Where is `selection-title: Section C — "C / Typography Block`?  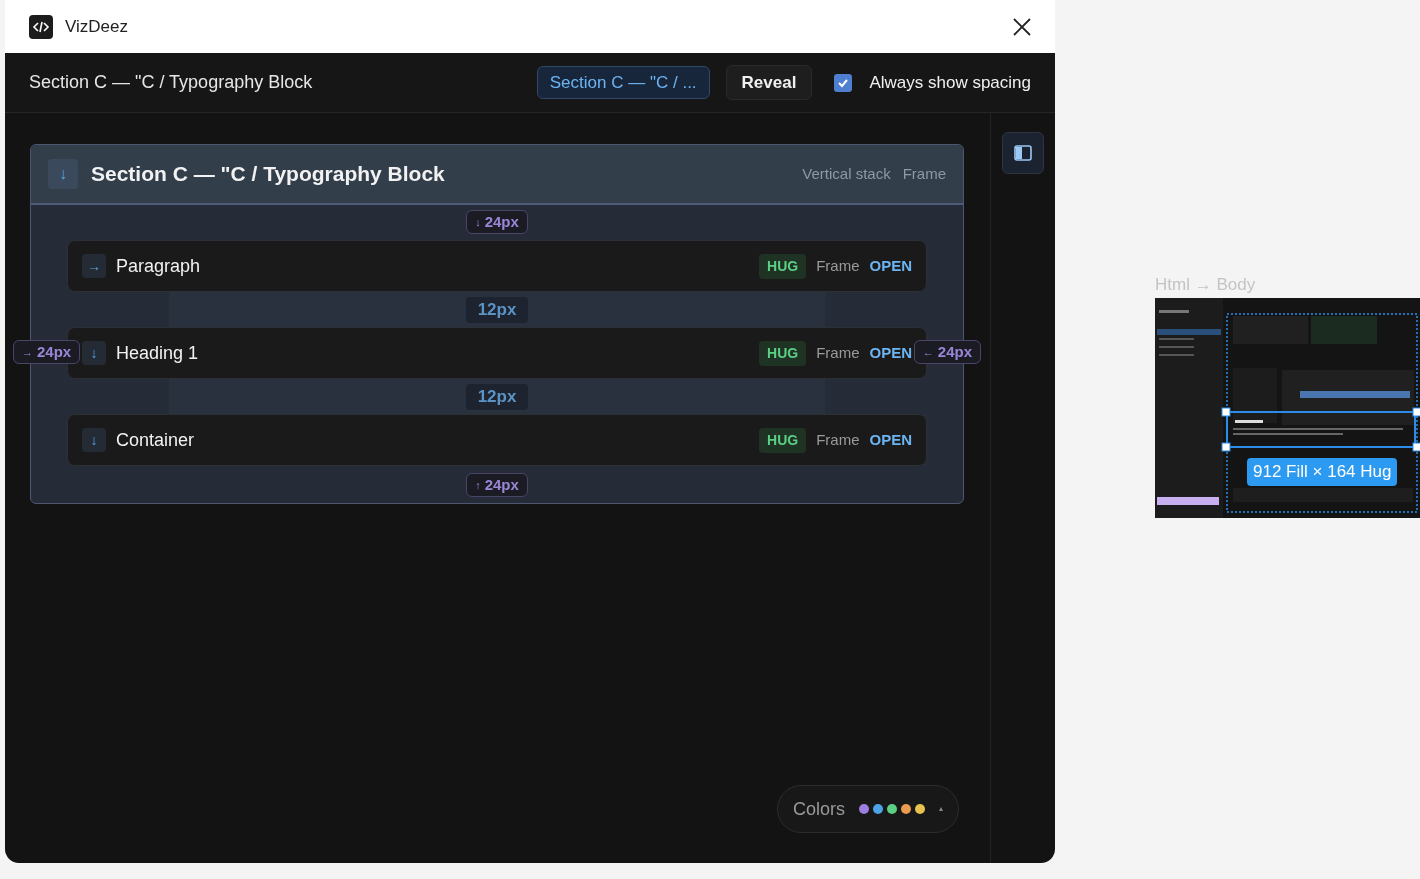 selection-title: Section C — "C / Typography Block is located at coordinates (171, 82).